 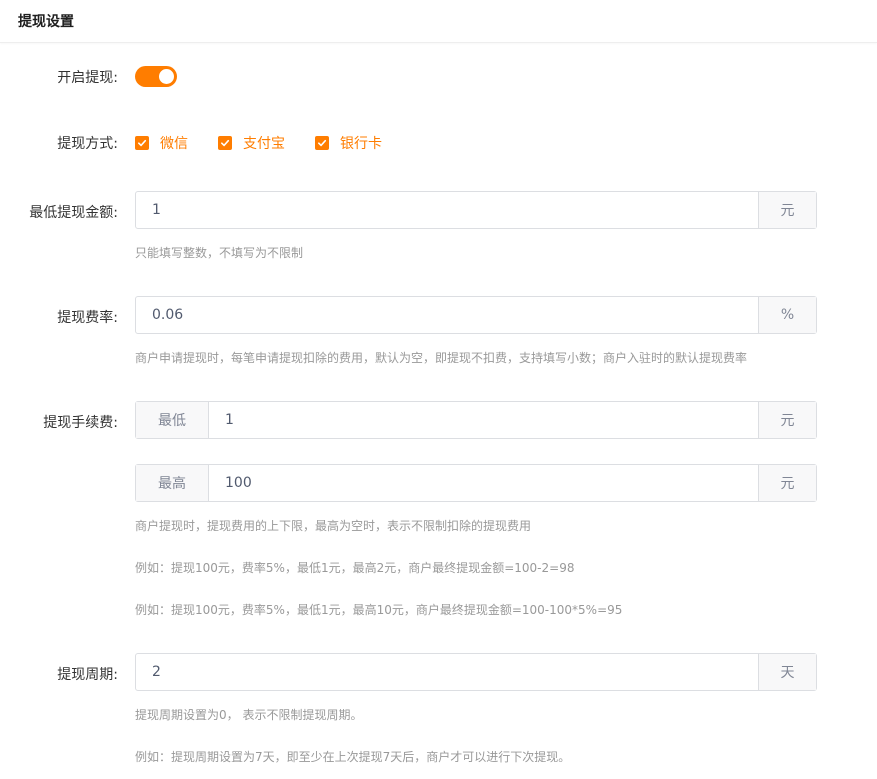 I want to click on handling-fee-min-unit: 元, so click(x=787, y=420).